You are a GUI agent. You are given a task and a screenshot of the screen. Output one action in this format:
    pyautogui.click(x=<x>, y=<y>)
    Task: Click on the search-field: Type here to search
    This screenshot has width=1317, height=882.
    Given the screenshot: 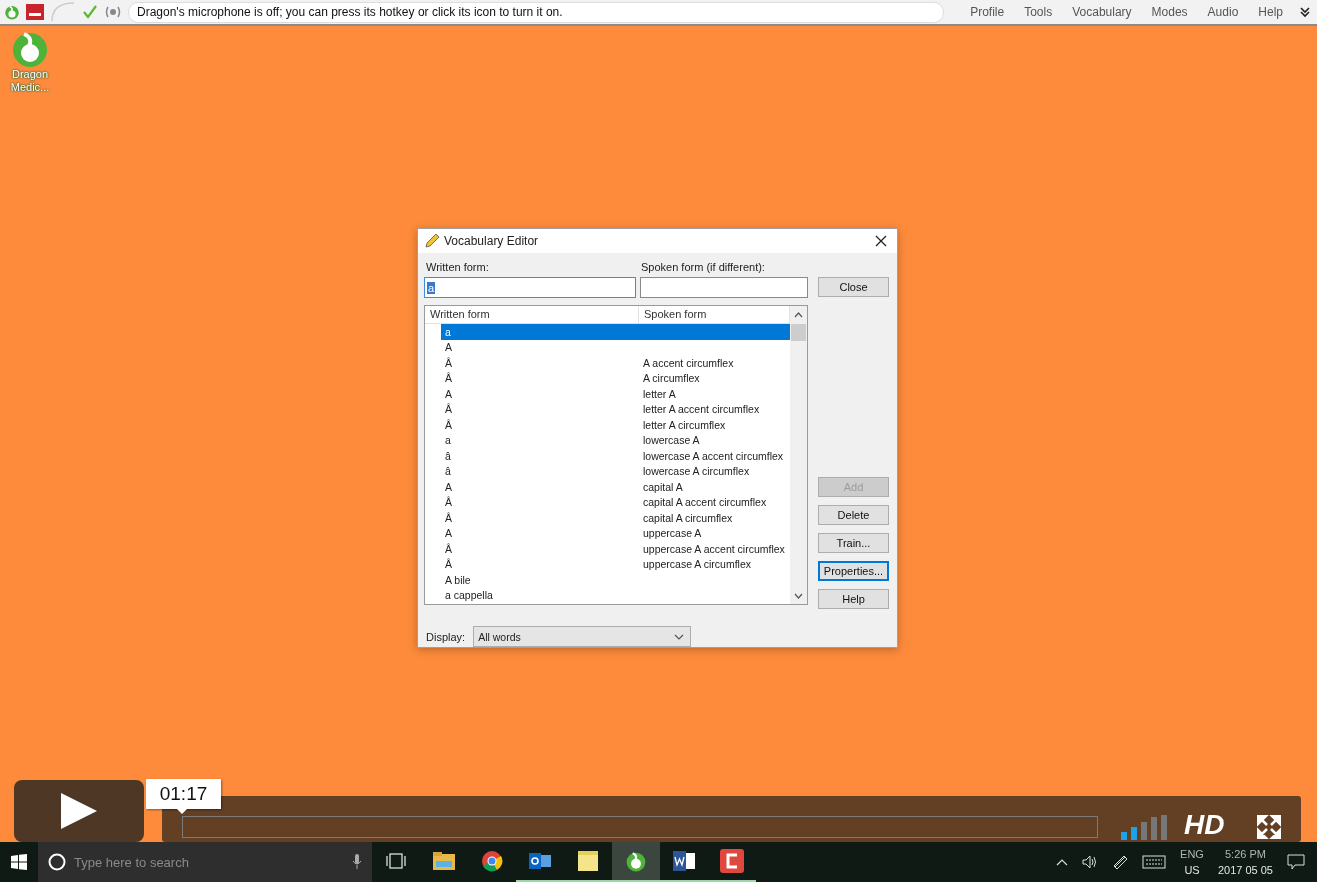 What is the action you would take?
    pyautogui.click(x=205, y=862)
    